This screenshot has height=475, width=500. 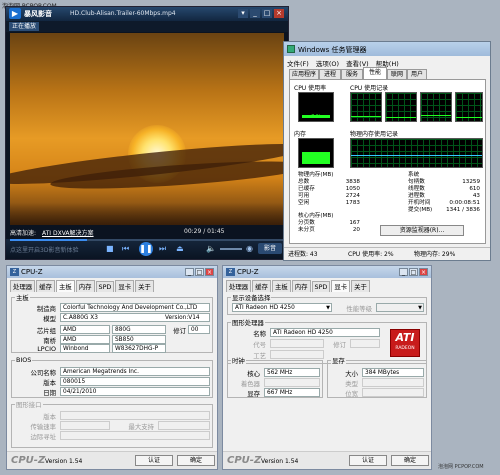 What do you see at coordinates (193, 231) in the screenshot?
I see `time-current: 00:29` at bounding box center [193, 231].